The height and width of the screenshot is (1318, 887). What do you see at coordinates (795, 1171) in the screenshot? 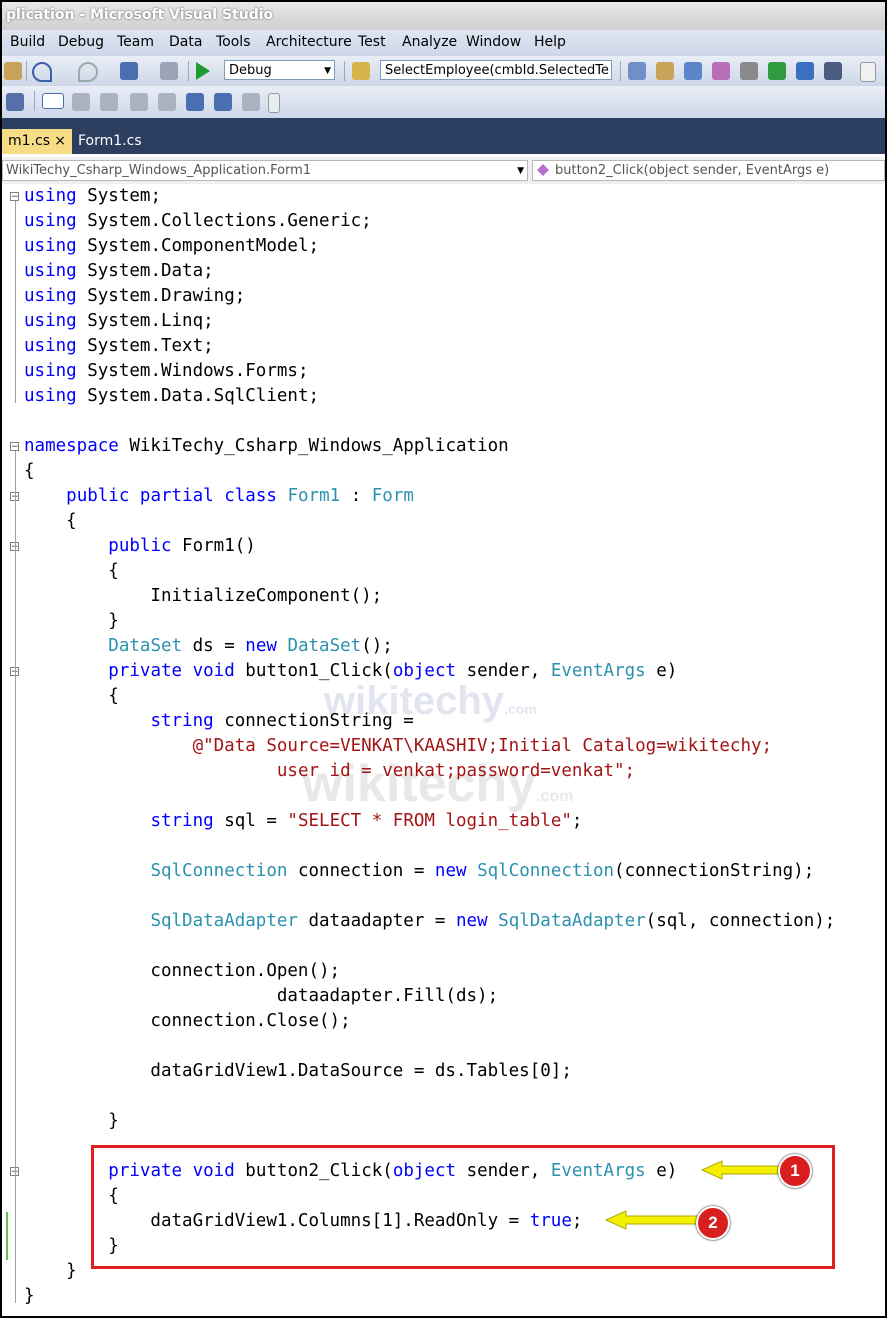
I see `annotation-marker-1: 1` at bounding box center [795, 1171].